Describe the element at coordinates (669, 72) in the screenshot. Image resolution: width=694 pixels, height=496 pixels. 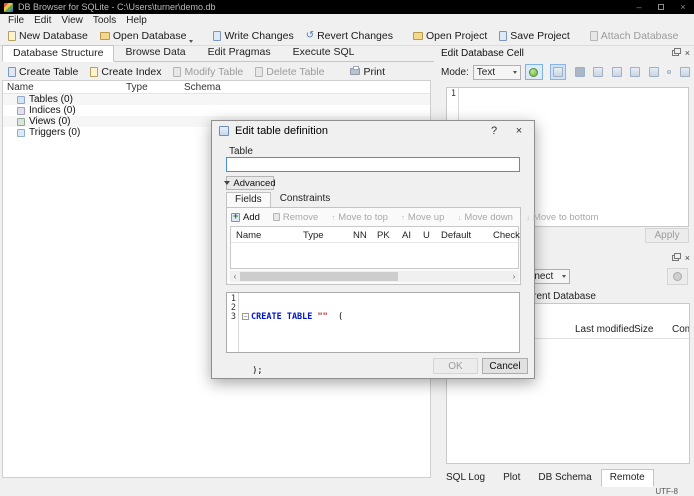
I see `dot-icon` at that location.